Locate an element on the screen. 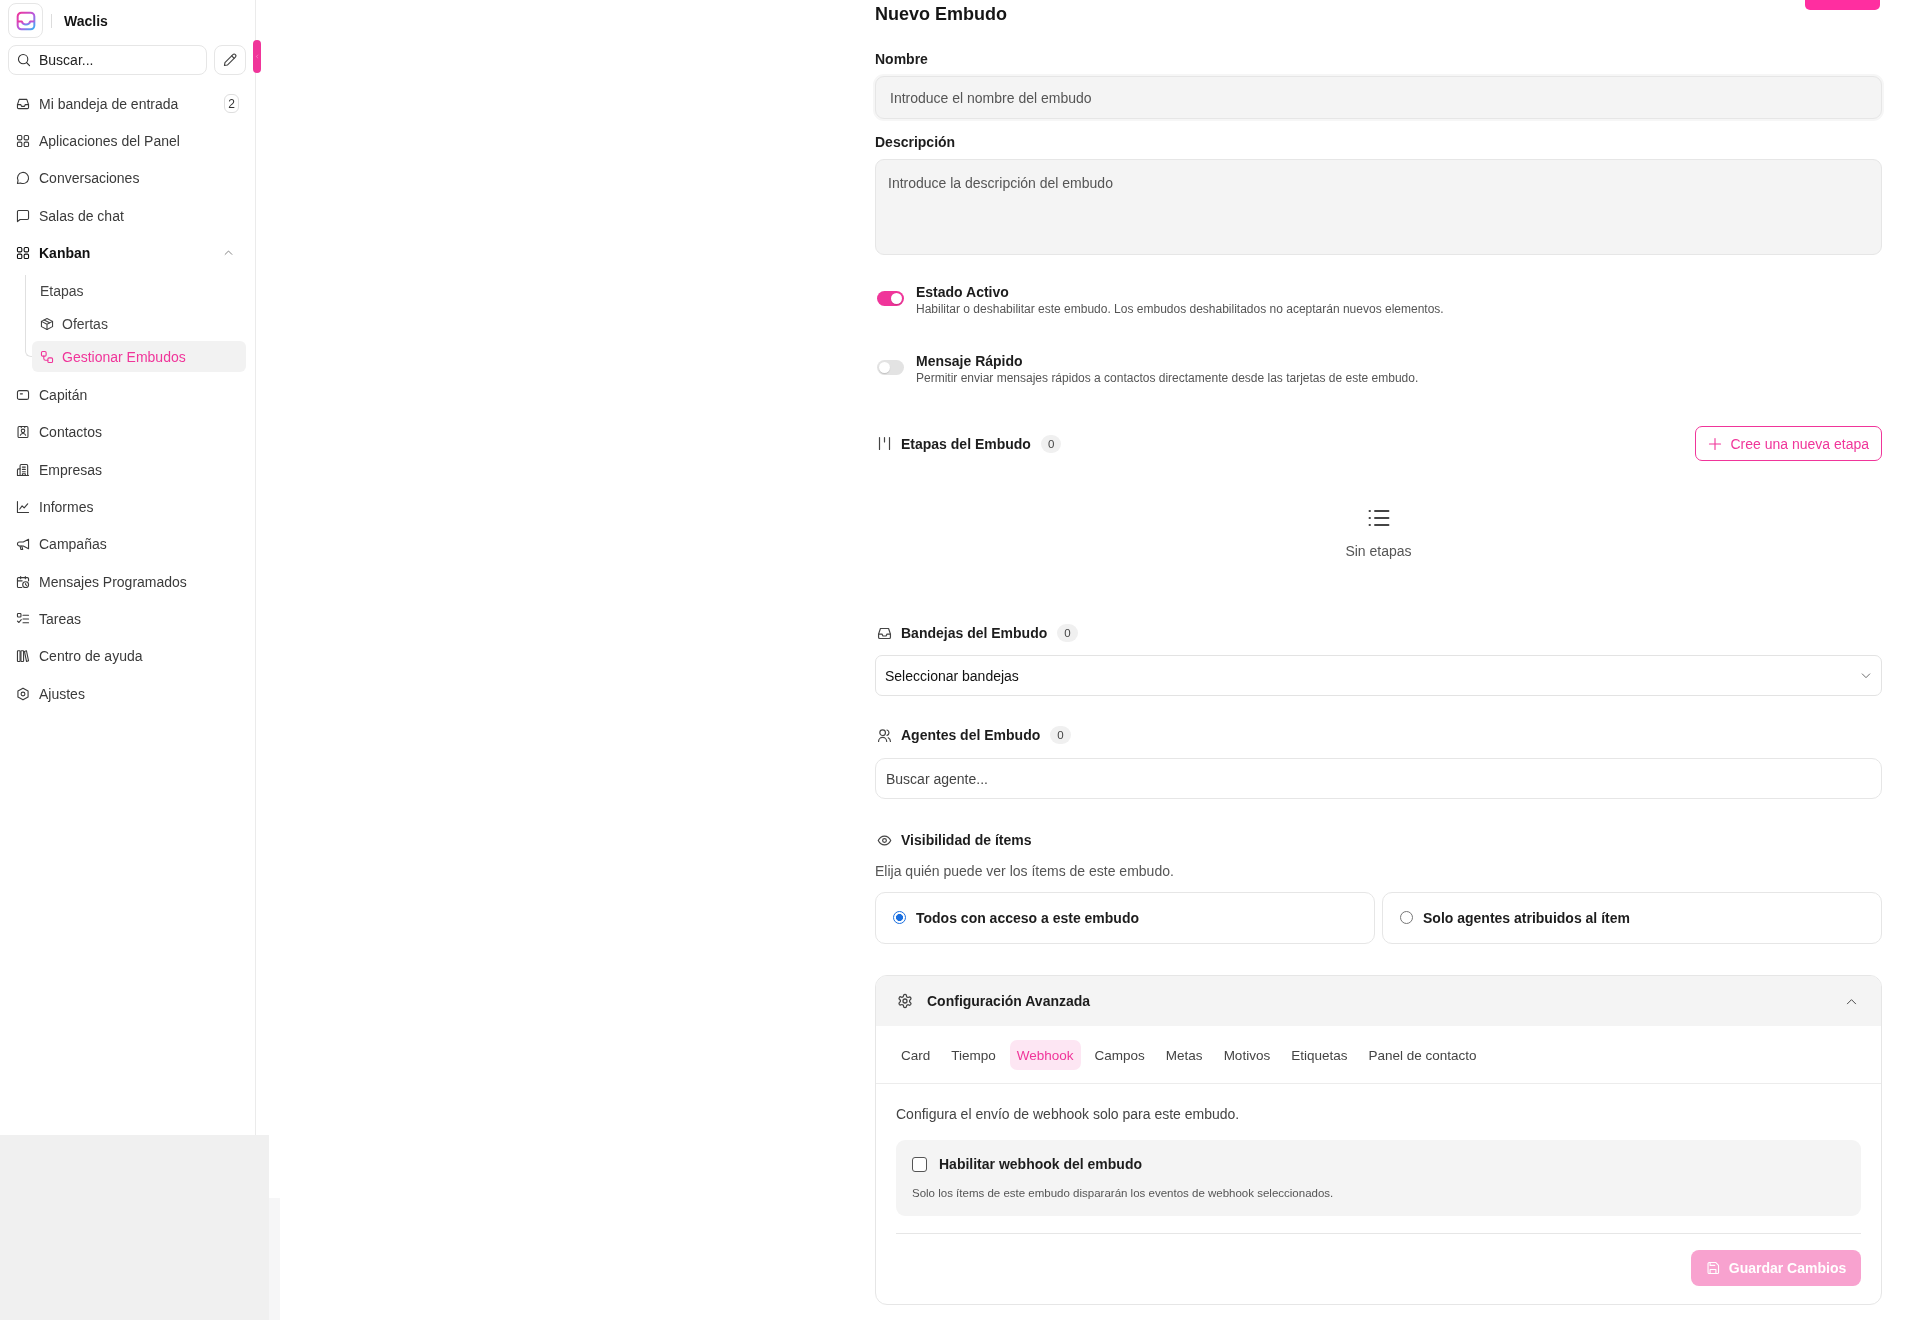  compose-button is located at coordinates (230, 60).